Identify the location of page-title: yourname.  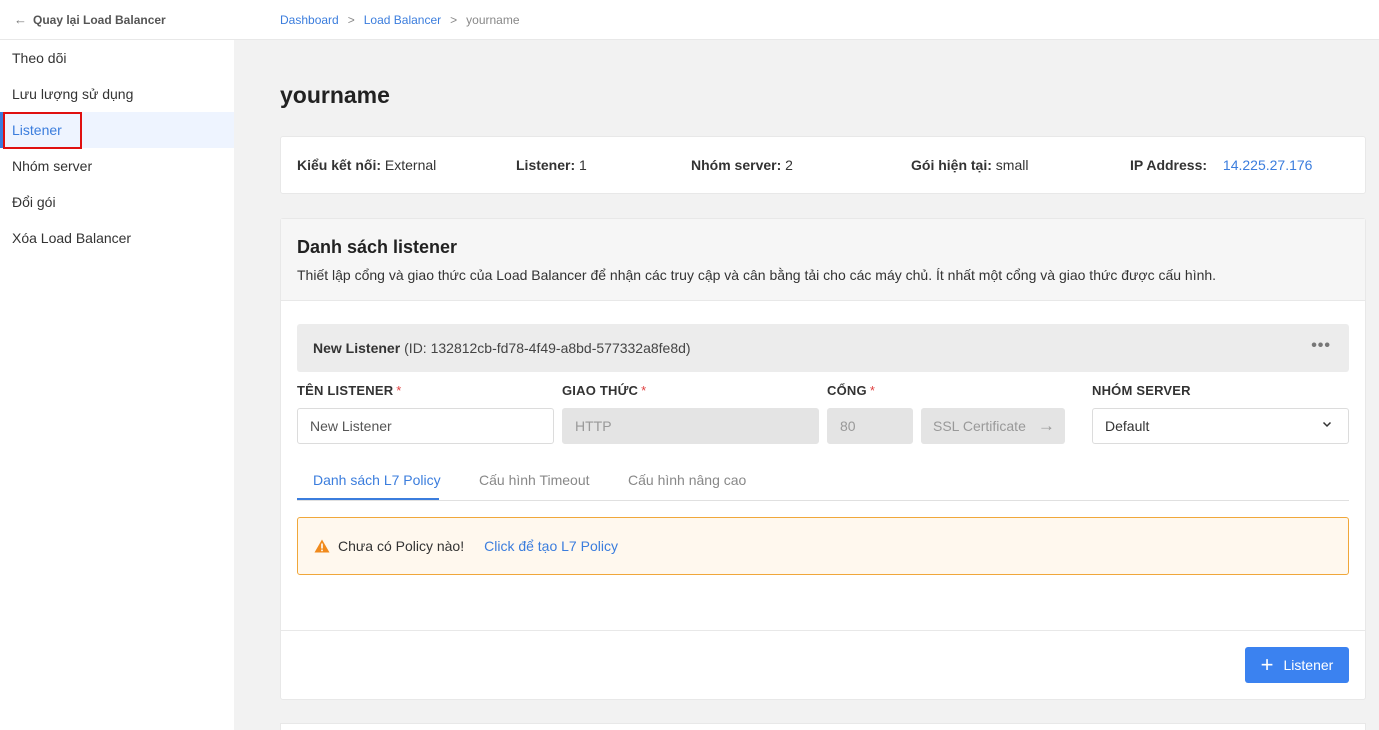
(335, 95).